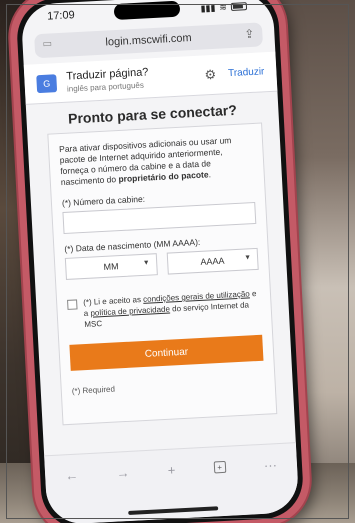  I want to click on signal-icon: ▮▮▮, so click(208, 8).